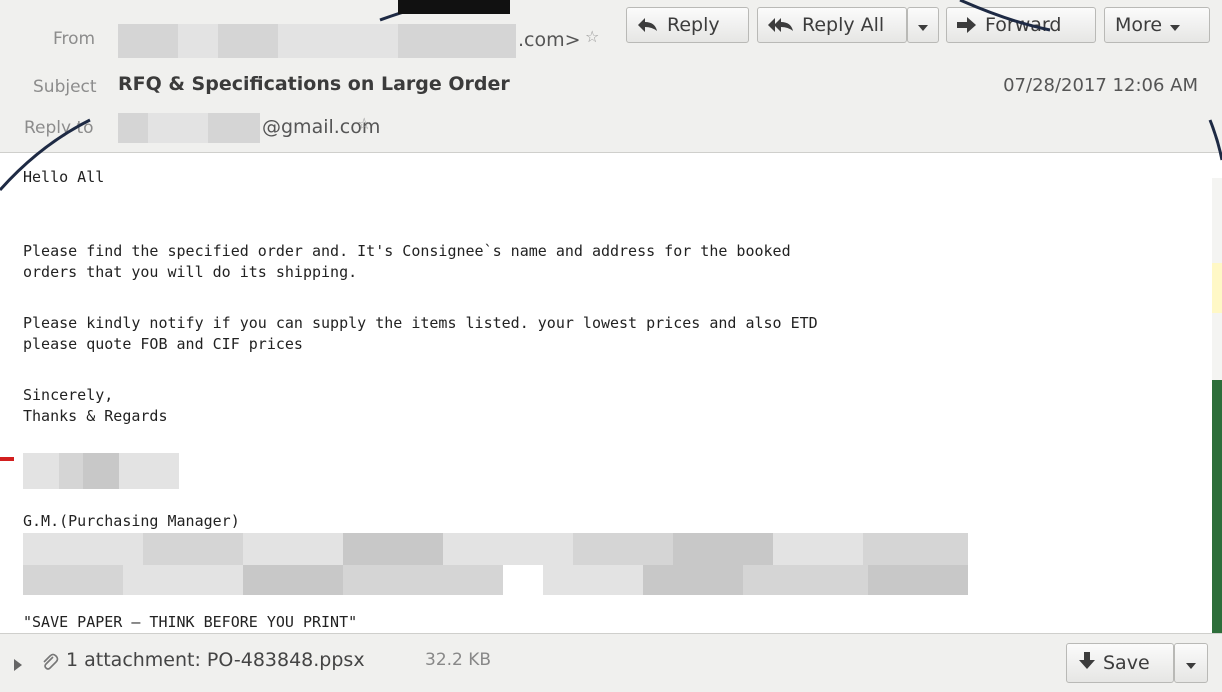  Describe the element at coordinates (64, 177) in the screenshot. I see `body-line: Hello All` at that location.